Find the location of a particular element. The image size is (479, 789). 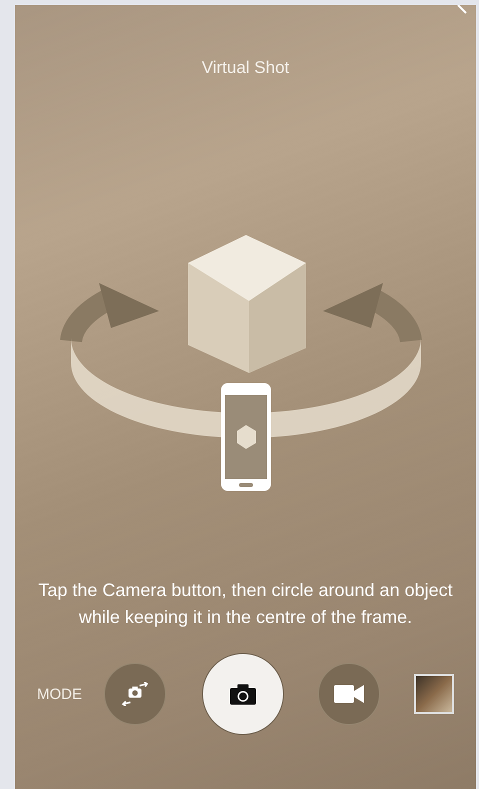

mode-button: MODE is located at coordinates (59, 694).